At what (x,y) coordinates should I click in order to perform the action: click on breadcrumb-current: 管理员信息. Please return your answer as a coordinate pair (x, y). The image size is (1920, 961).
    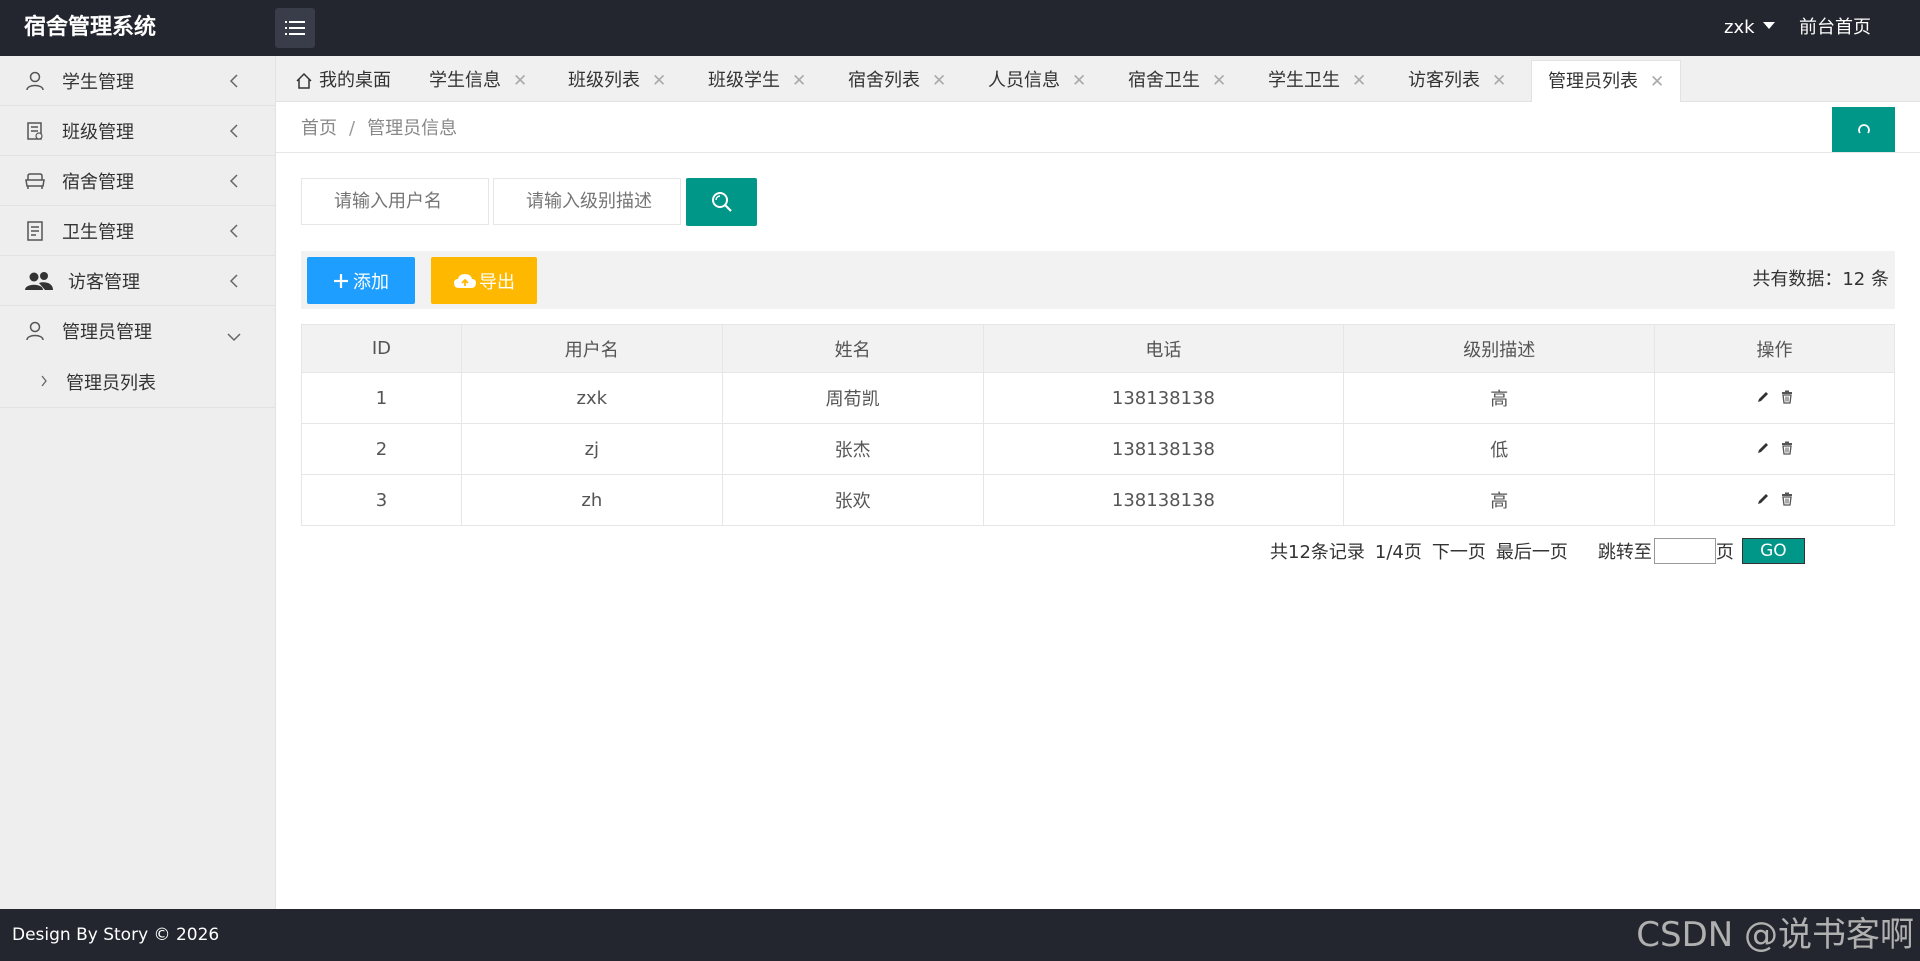
    Looking at the image, I should click on (412, 128).